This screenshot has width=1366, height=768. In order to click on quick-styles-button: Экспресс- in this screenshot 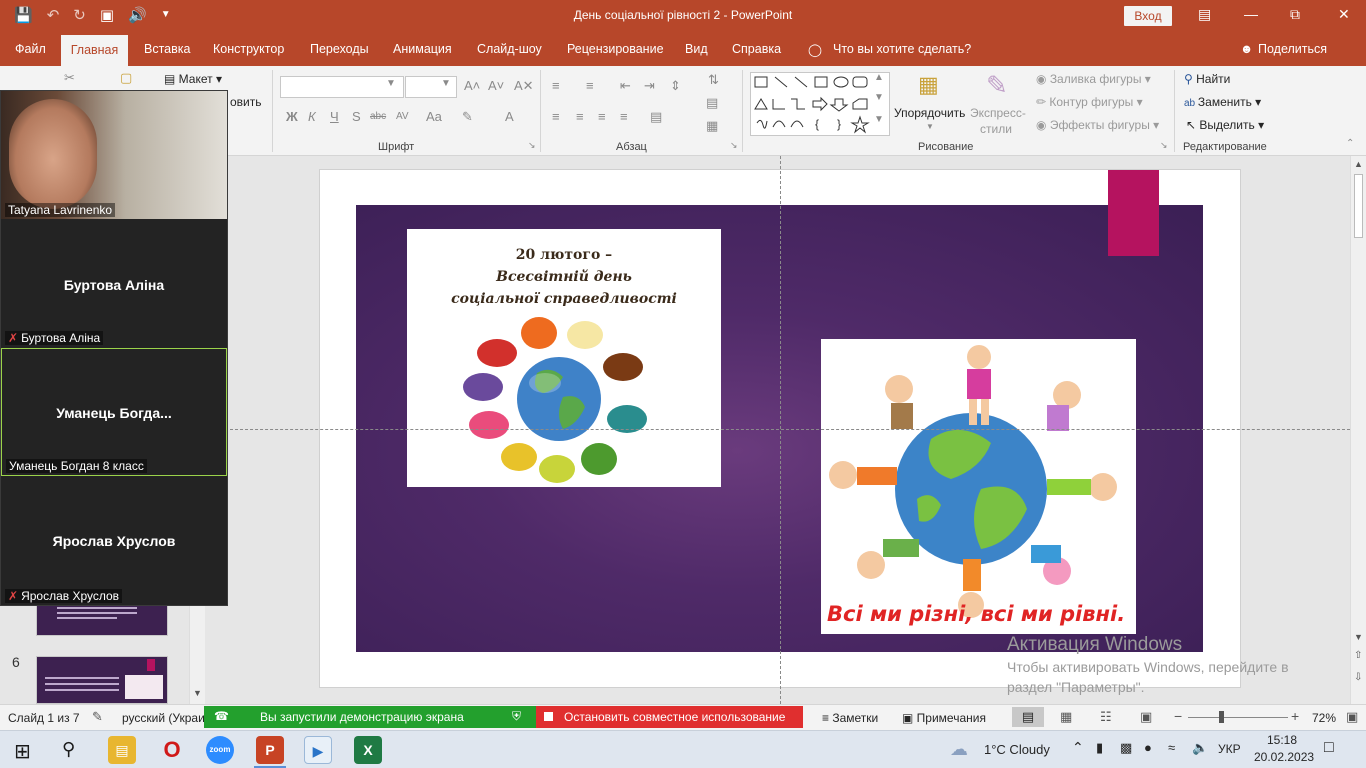, I will do `click(998, 113)`.